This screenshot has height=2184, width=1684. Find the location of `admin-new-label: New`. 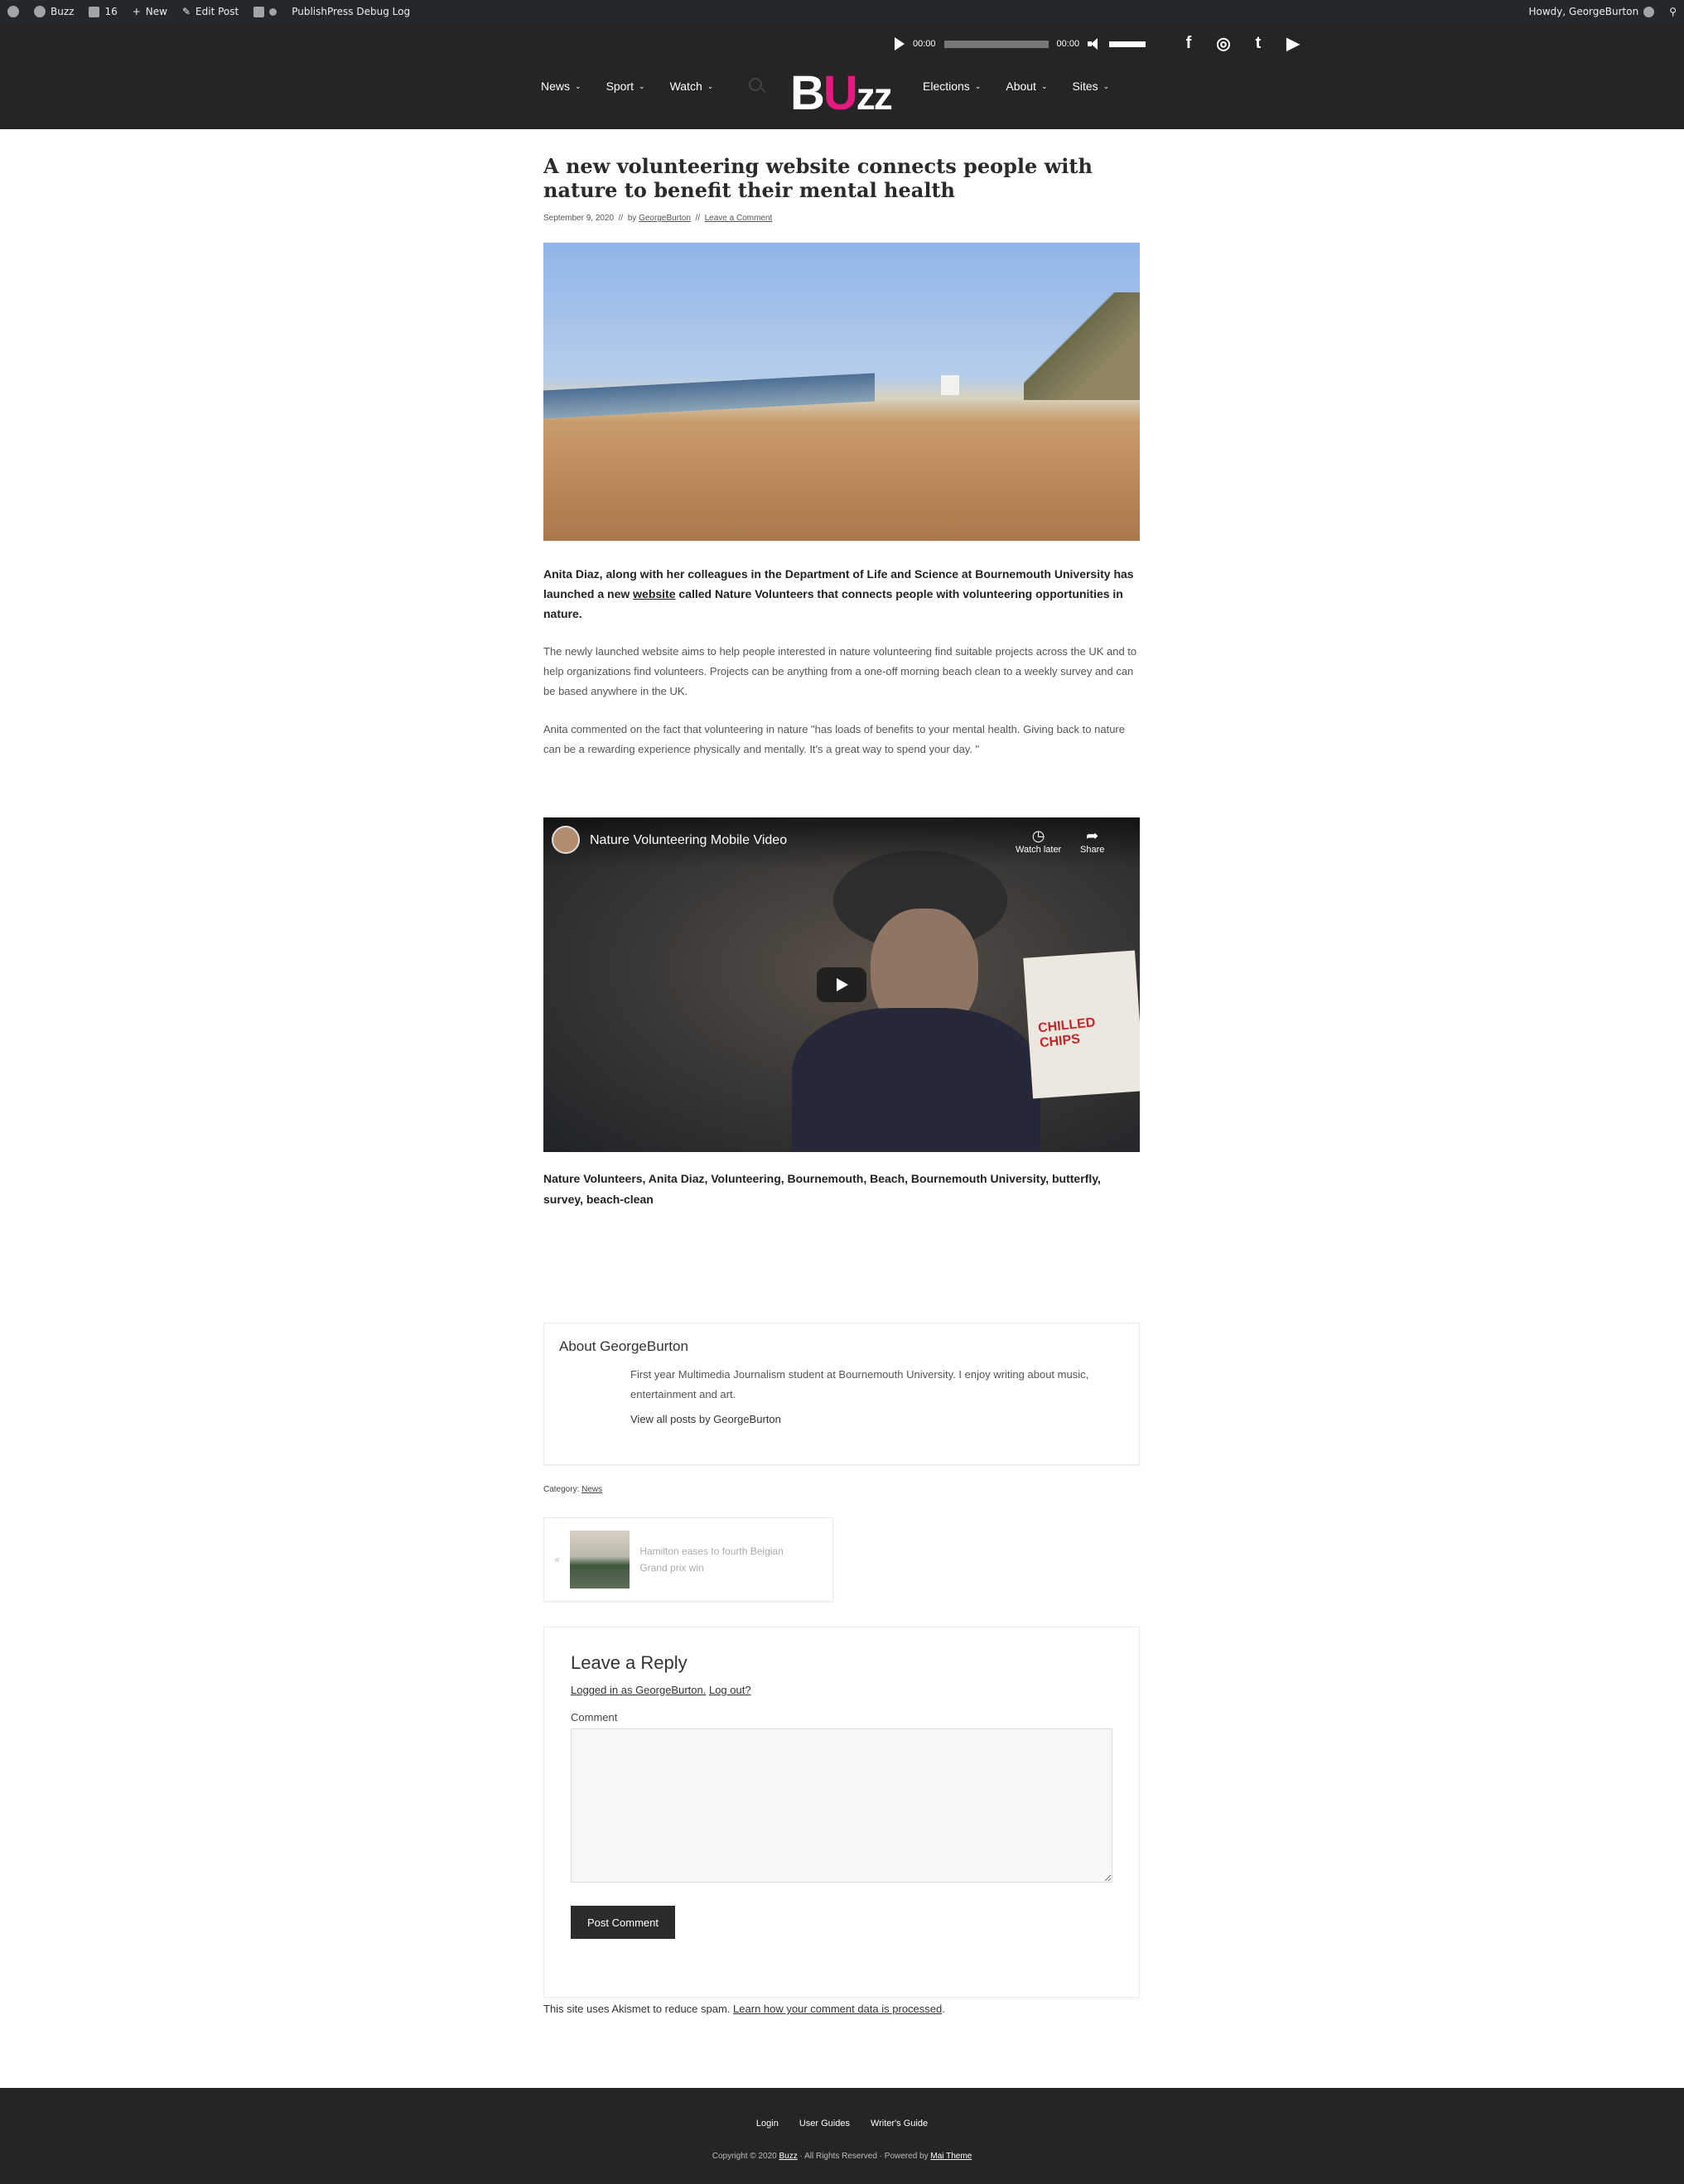

admin-new-label: New is located at coordinates (156, 11).